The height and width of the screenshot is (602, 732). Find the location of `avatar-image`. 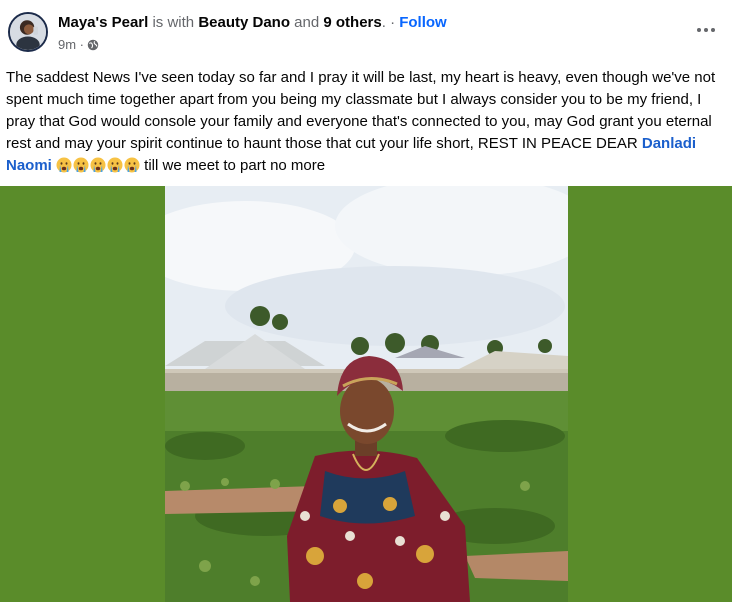

avatar-image is located at coordinates (28, 32).